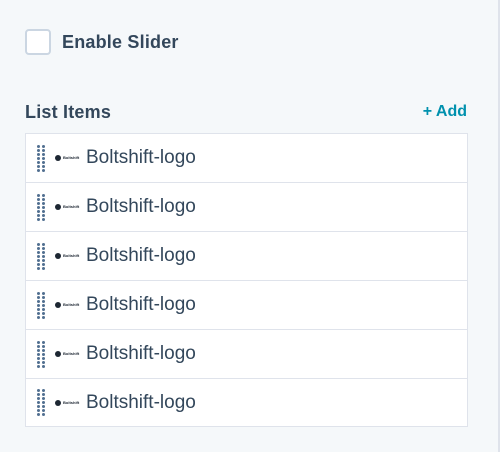 The width and height of the screenshot is (500, 452). What do you see at coordinates (68, 111) in the screenshot?
I see `list-items-title: List Items` at bounding box center [68, 111].